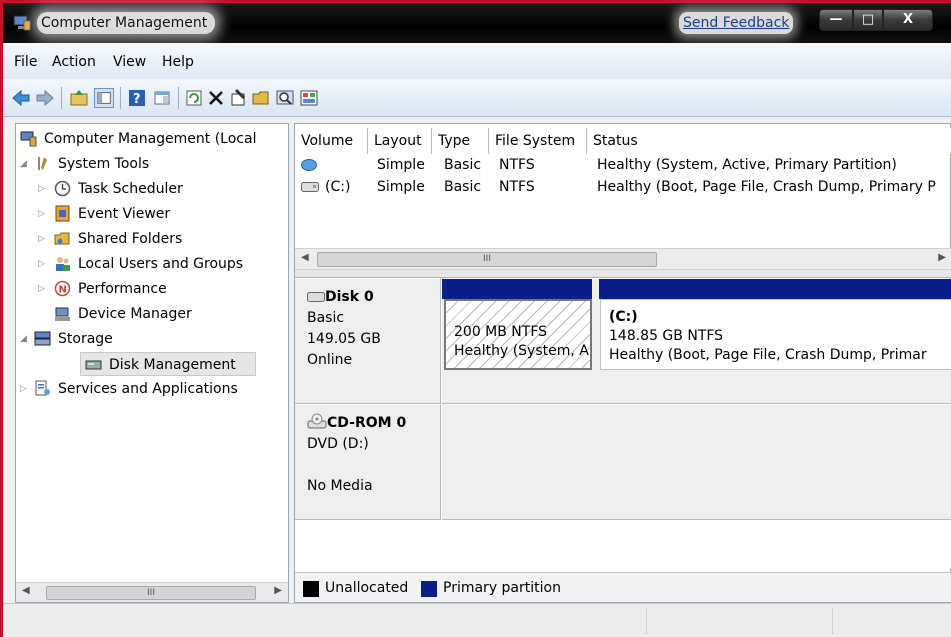  I want to click on close-icon: X, so click(908, 19).